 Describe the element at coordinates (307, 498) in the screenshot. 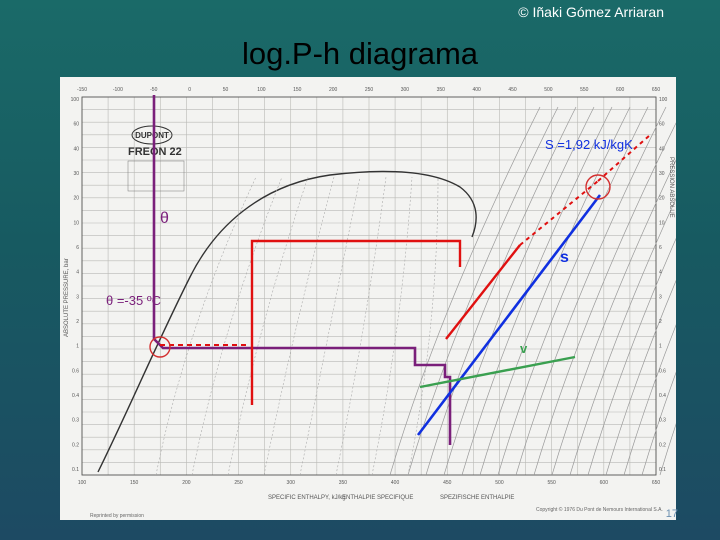

I see `bottom-axis-label-left: SPECIFIC ENTHALPY, kJ/kg` at that location.